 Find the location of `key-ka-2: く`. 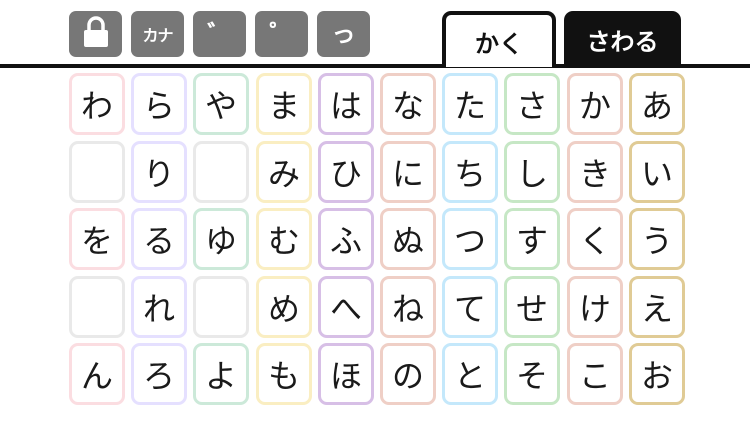

key-ka-2: く is located at coordinates (595, 239).